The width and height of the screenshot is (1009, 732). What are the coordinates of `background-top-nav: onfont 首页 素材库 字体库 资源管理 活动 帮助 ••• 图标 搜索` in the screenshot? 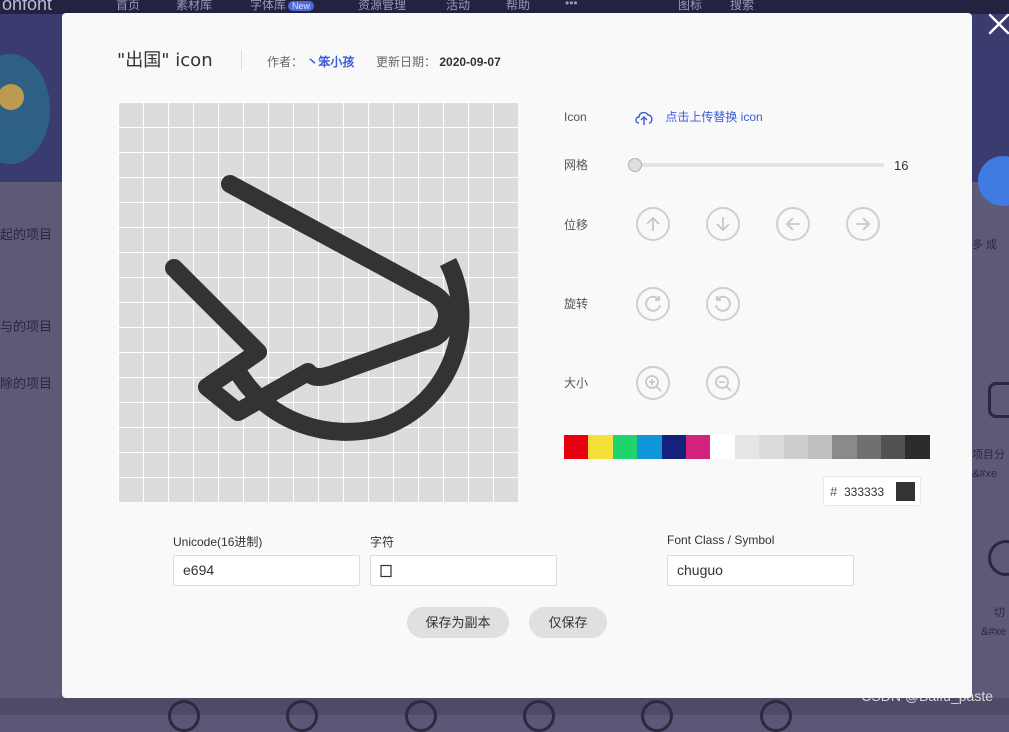 It's located at (504, 7).